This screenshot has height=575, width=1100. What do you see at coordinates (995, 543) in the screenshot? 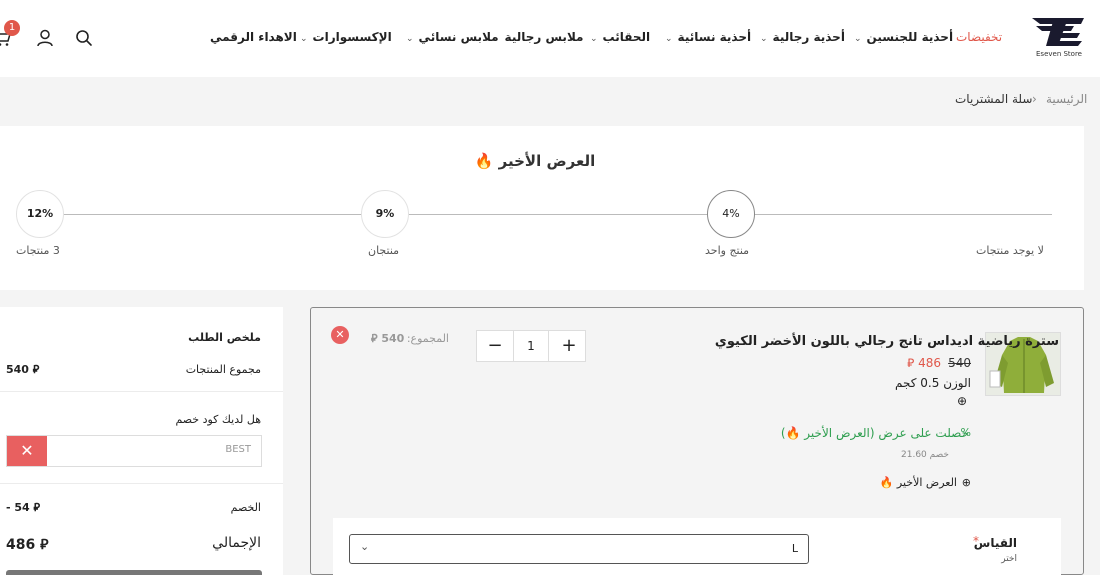
I see `size-label: القياس` at bounding box center [995, 543].